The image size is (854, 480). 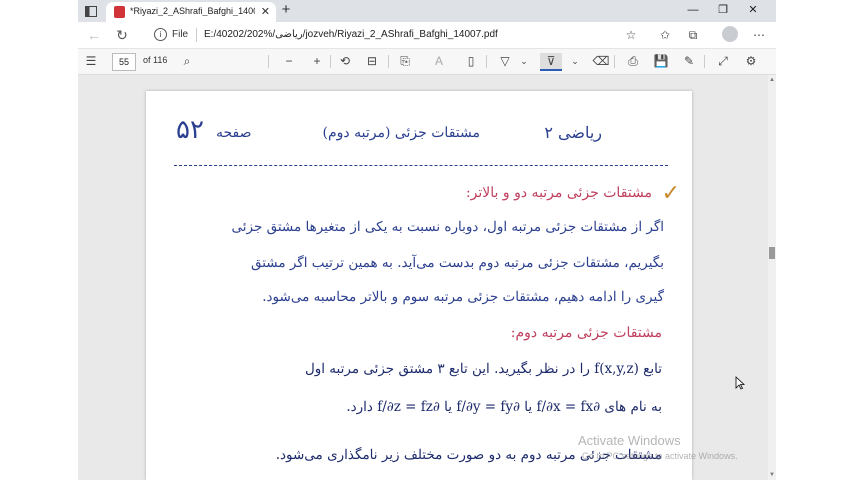 What do you see at coordinates (471, 61) in the screenshot?
I see `two-page-icon: ▯` at bounding box center [471, 61].